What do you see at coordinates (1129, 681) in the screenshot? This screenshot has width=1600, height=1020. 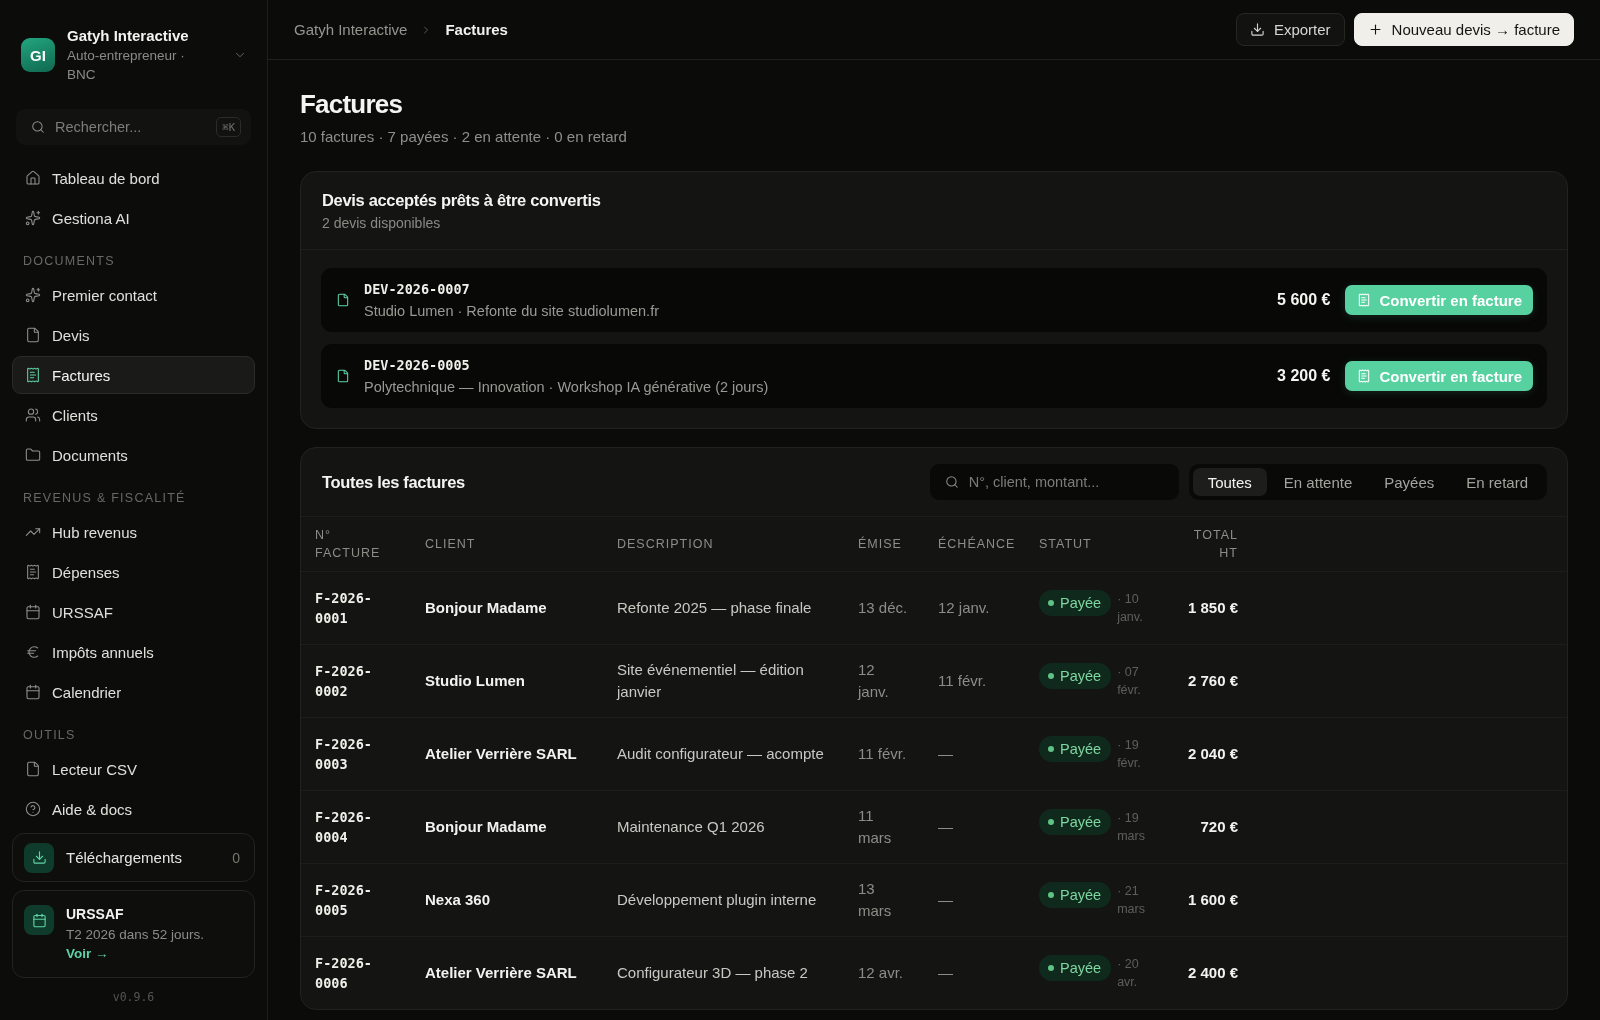 I see `paid-date: · 07 févr.` at bounding box center [1129, 681].